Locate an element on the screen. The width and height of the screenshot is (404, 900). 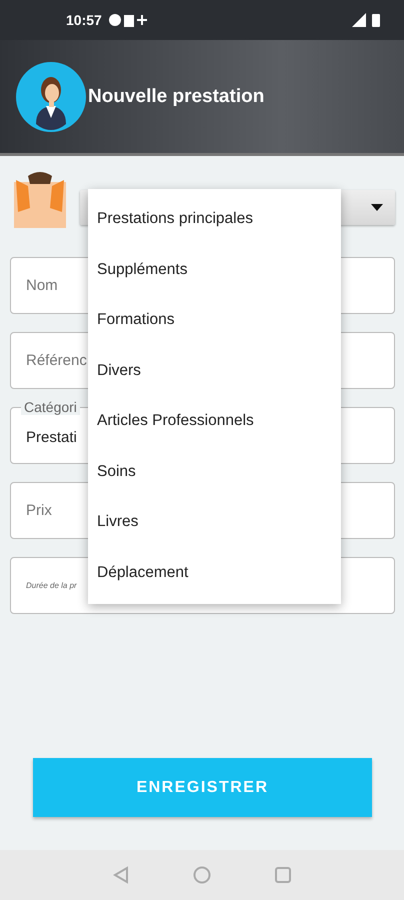
menu-item: Divers is located at coordinates (214, 371).